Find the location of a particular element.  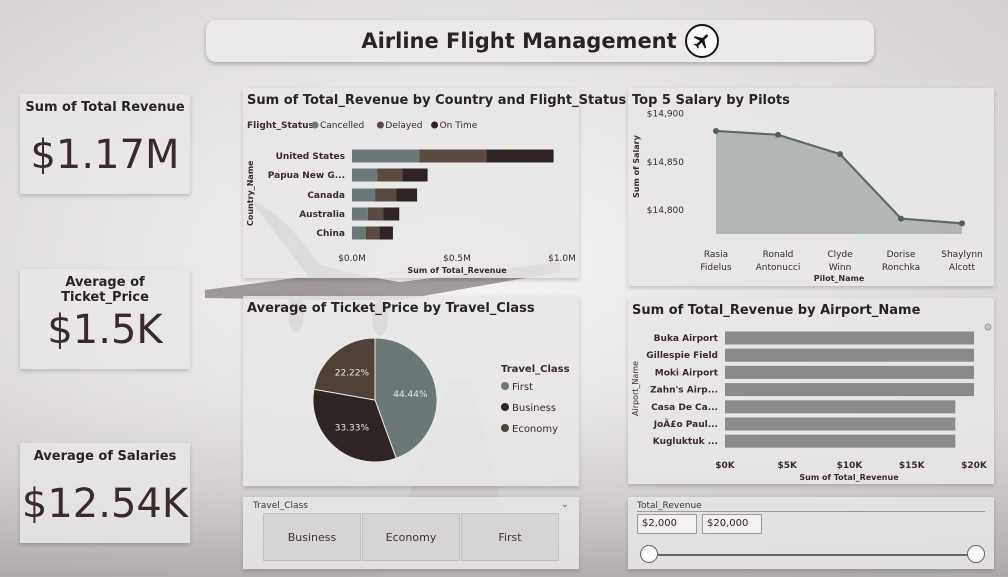

x-tick-label: $10K is located at coordinates (850, 466).